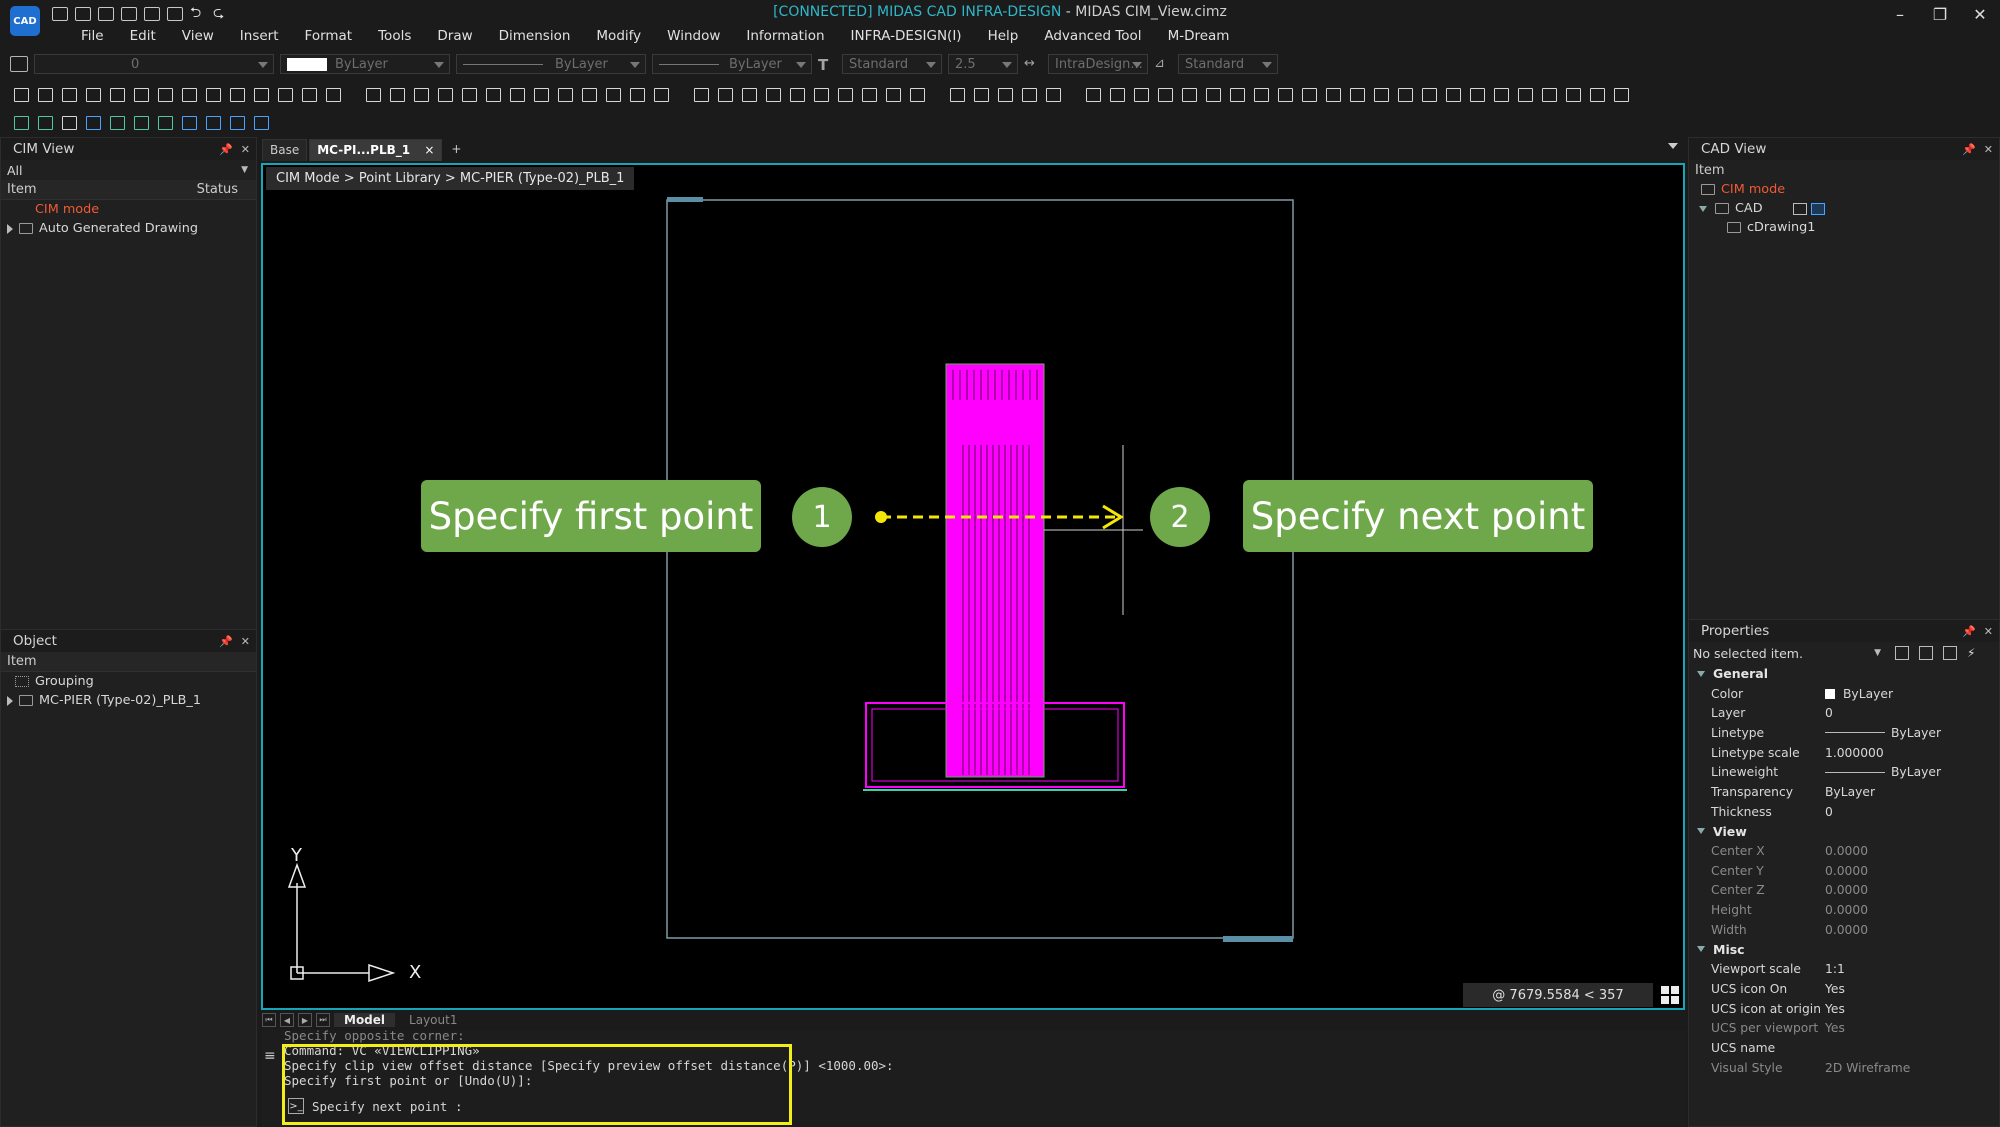 The image size is (2000, 1127). I want to click on minimize-button: –, so click(1900, 14).